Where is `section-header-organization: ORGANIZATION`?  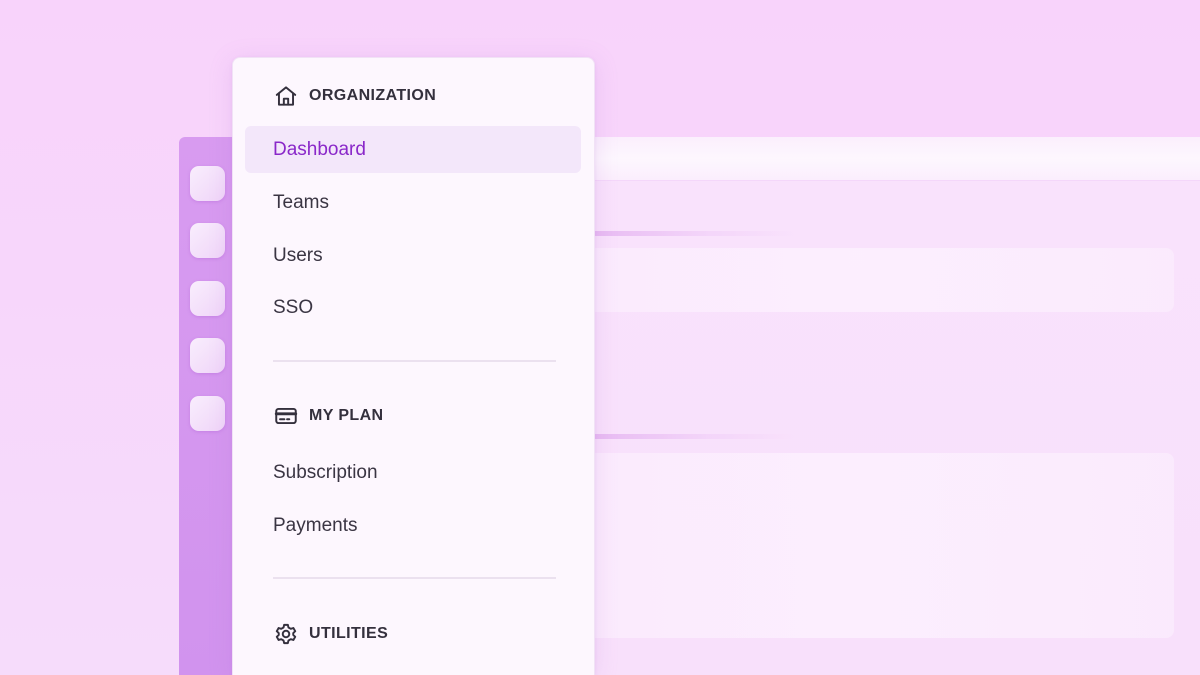 section-header-organization: ORGANIZATION is located at coordinates (354, 96).